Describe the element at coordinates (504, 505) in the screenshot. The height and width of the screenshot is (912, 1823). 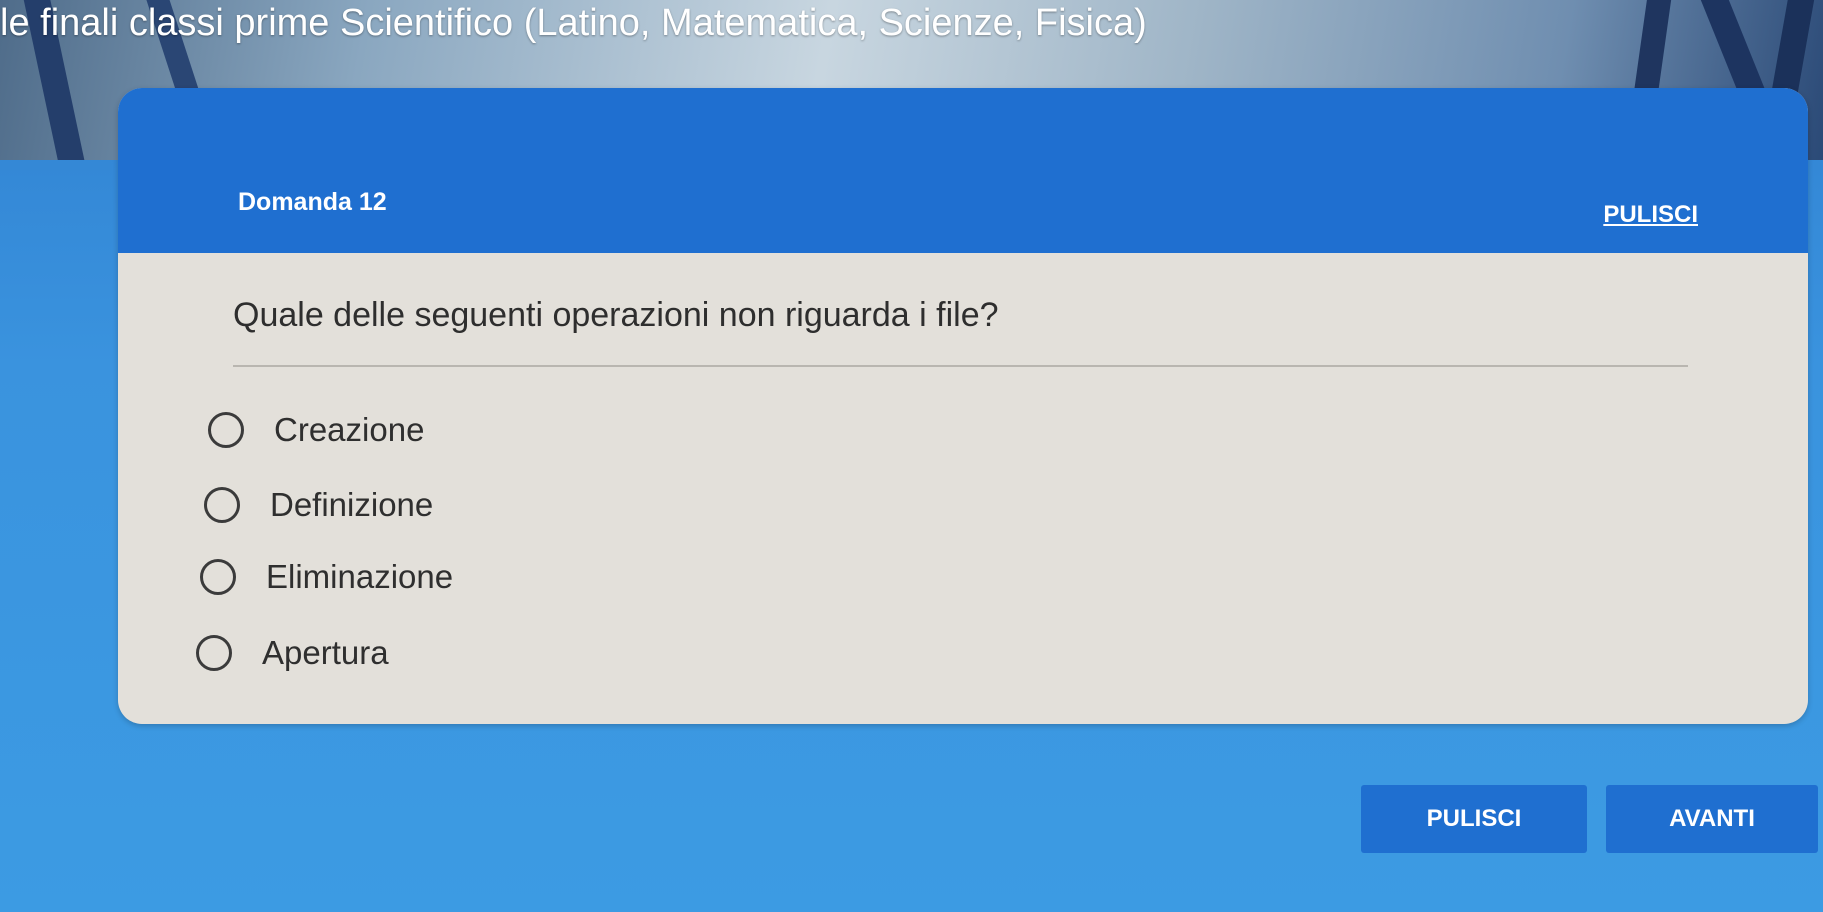
I see `answer-option-definizione: Definizione` at that location.